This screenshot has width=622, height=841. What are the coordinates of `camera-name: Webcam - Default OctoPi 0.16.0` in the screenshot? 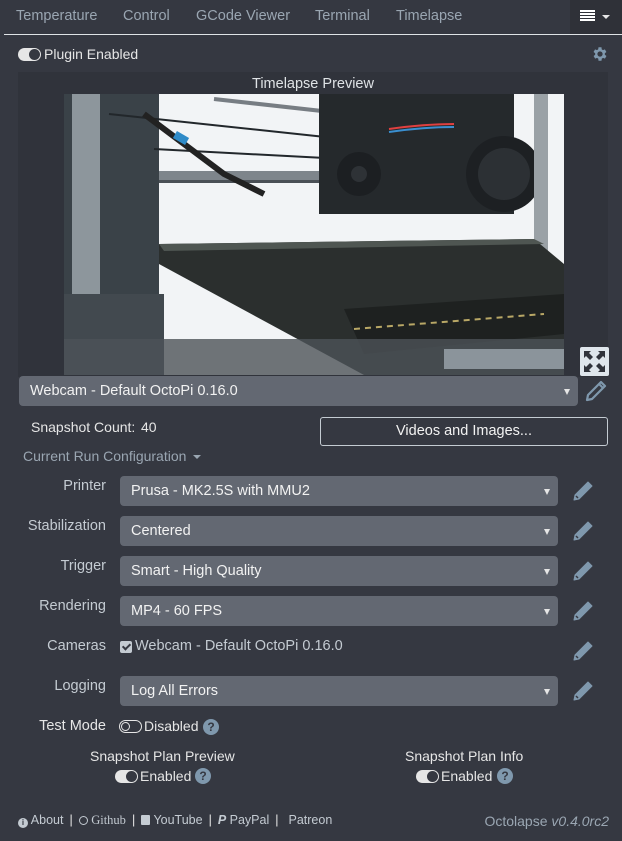 It's located at (239, 646).